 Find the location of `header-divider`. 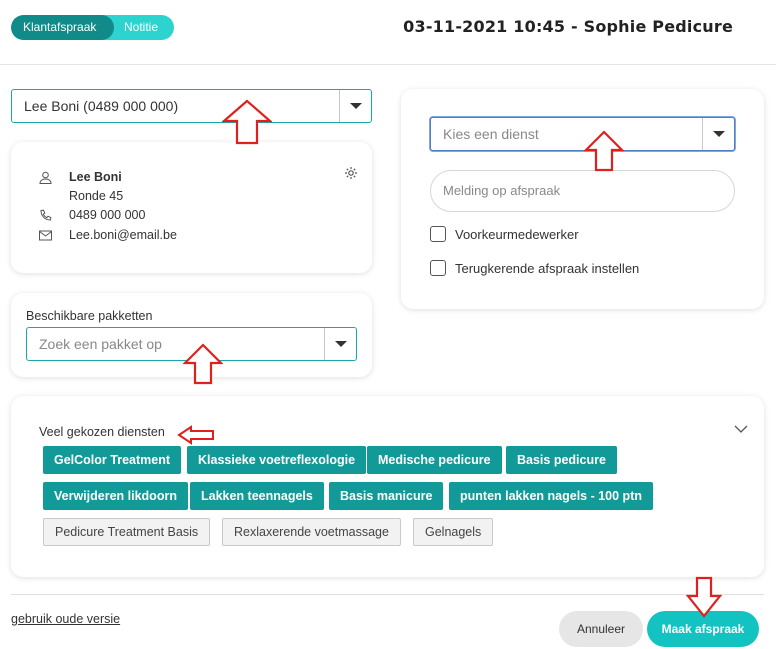

header-divider is located at coordinates (388, 64).